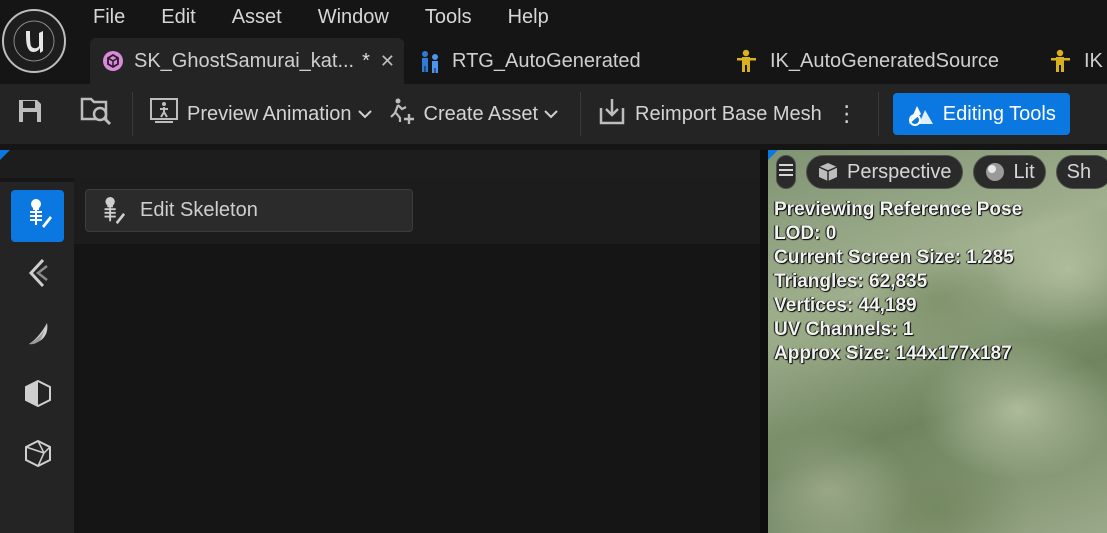 The width and height of the screenshot is (1107, 533). What do you see at coordinates (109, 18) in the screenshot?
I see `menu-file: File` at bounding box center [109, 18].